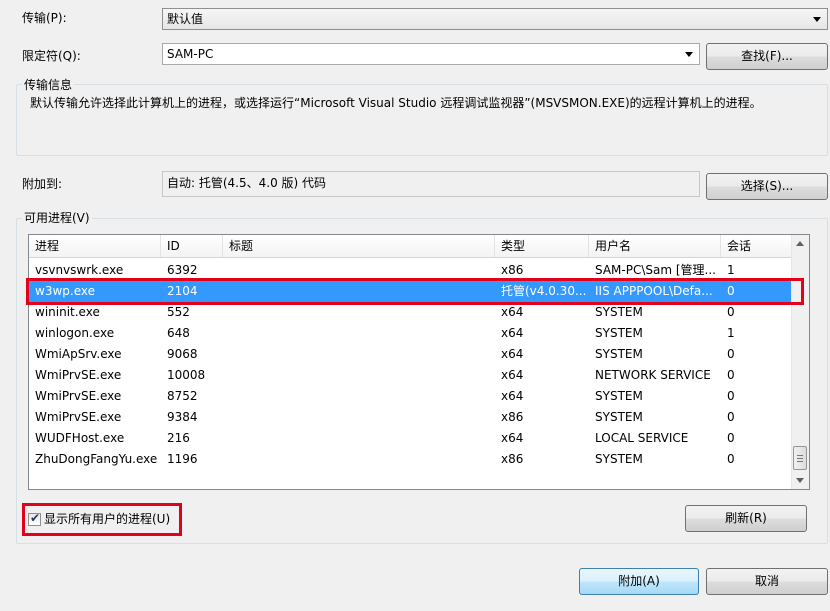 This screenshot has height=611, width=830. What do you see at coordinates (431, 184) in the screenshot?
I see `attach-to-field: 自动: 托管(4.5、4.0 版) 代码` at bounding box center [431, 184].